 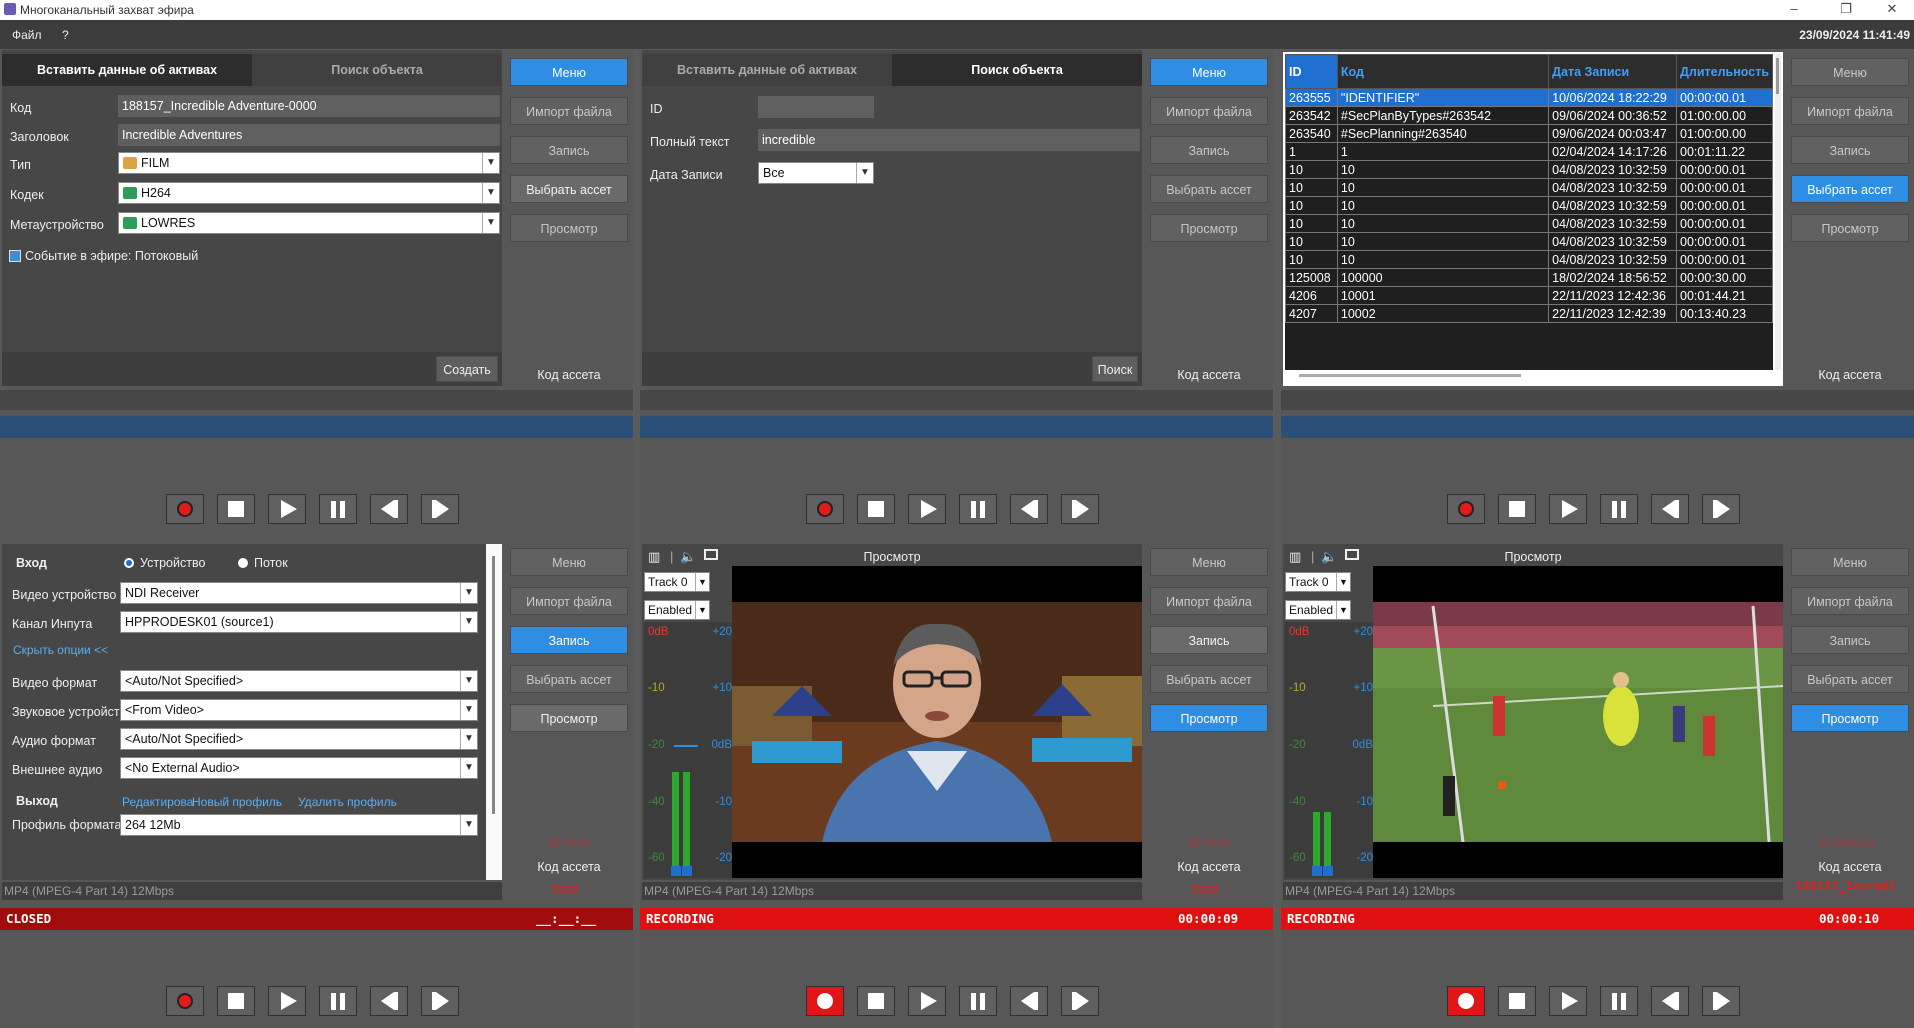 What do you see at coordinates (309, 163) in the screenshot?
I see `type-select: FILM ▼` at bounding box center [309, 163].